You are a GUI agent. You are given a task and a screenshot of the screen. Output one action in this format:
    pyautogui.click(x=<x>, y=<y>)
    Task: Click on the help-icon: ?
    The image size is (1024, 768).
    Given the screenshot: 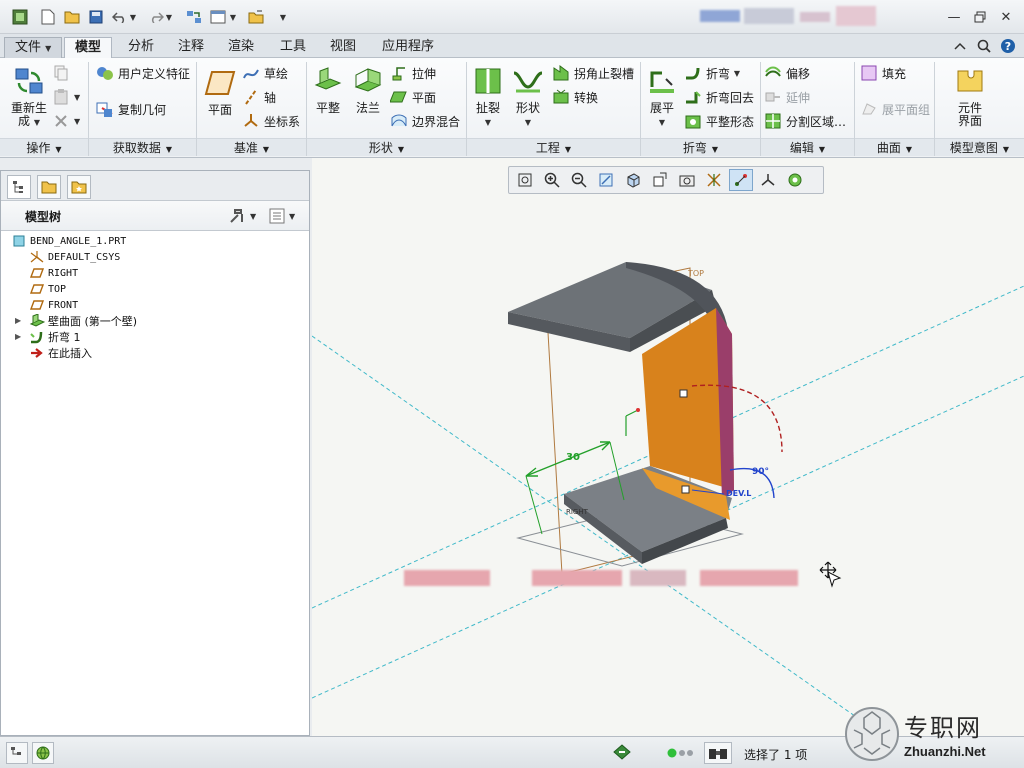 What is the action you would take?
    pyautogui.click(x=1008, y=46)
    